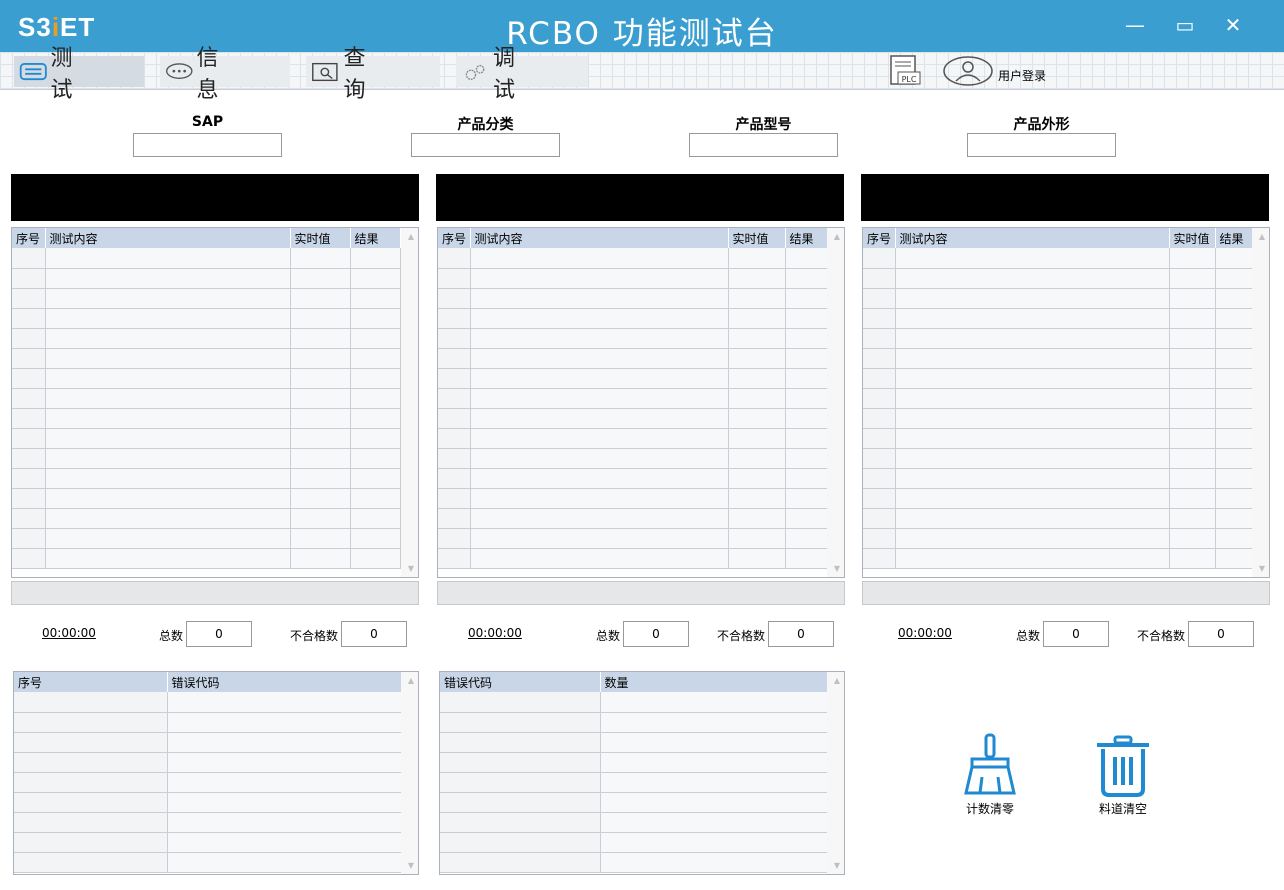 This screenshot has height=890, width=1284. I want to click on product-shape-input, so click(1041, 145).